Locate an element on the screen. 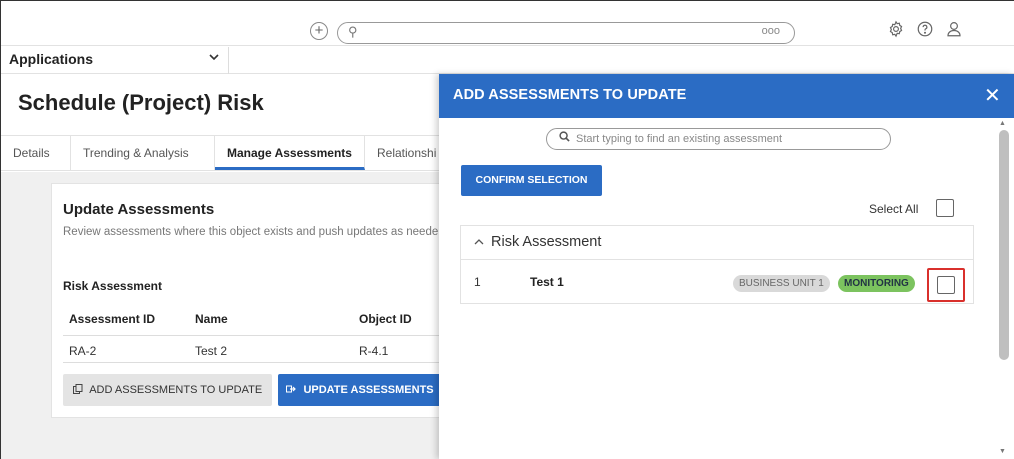 This screenshot has height=459, width=1014. add-icon: + is located at coordinates (319, 31).